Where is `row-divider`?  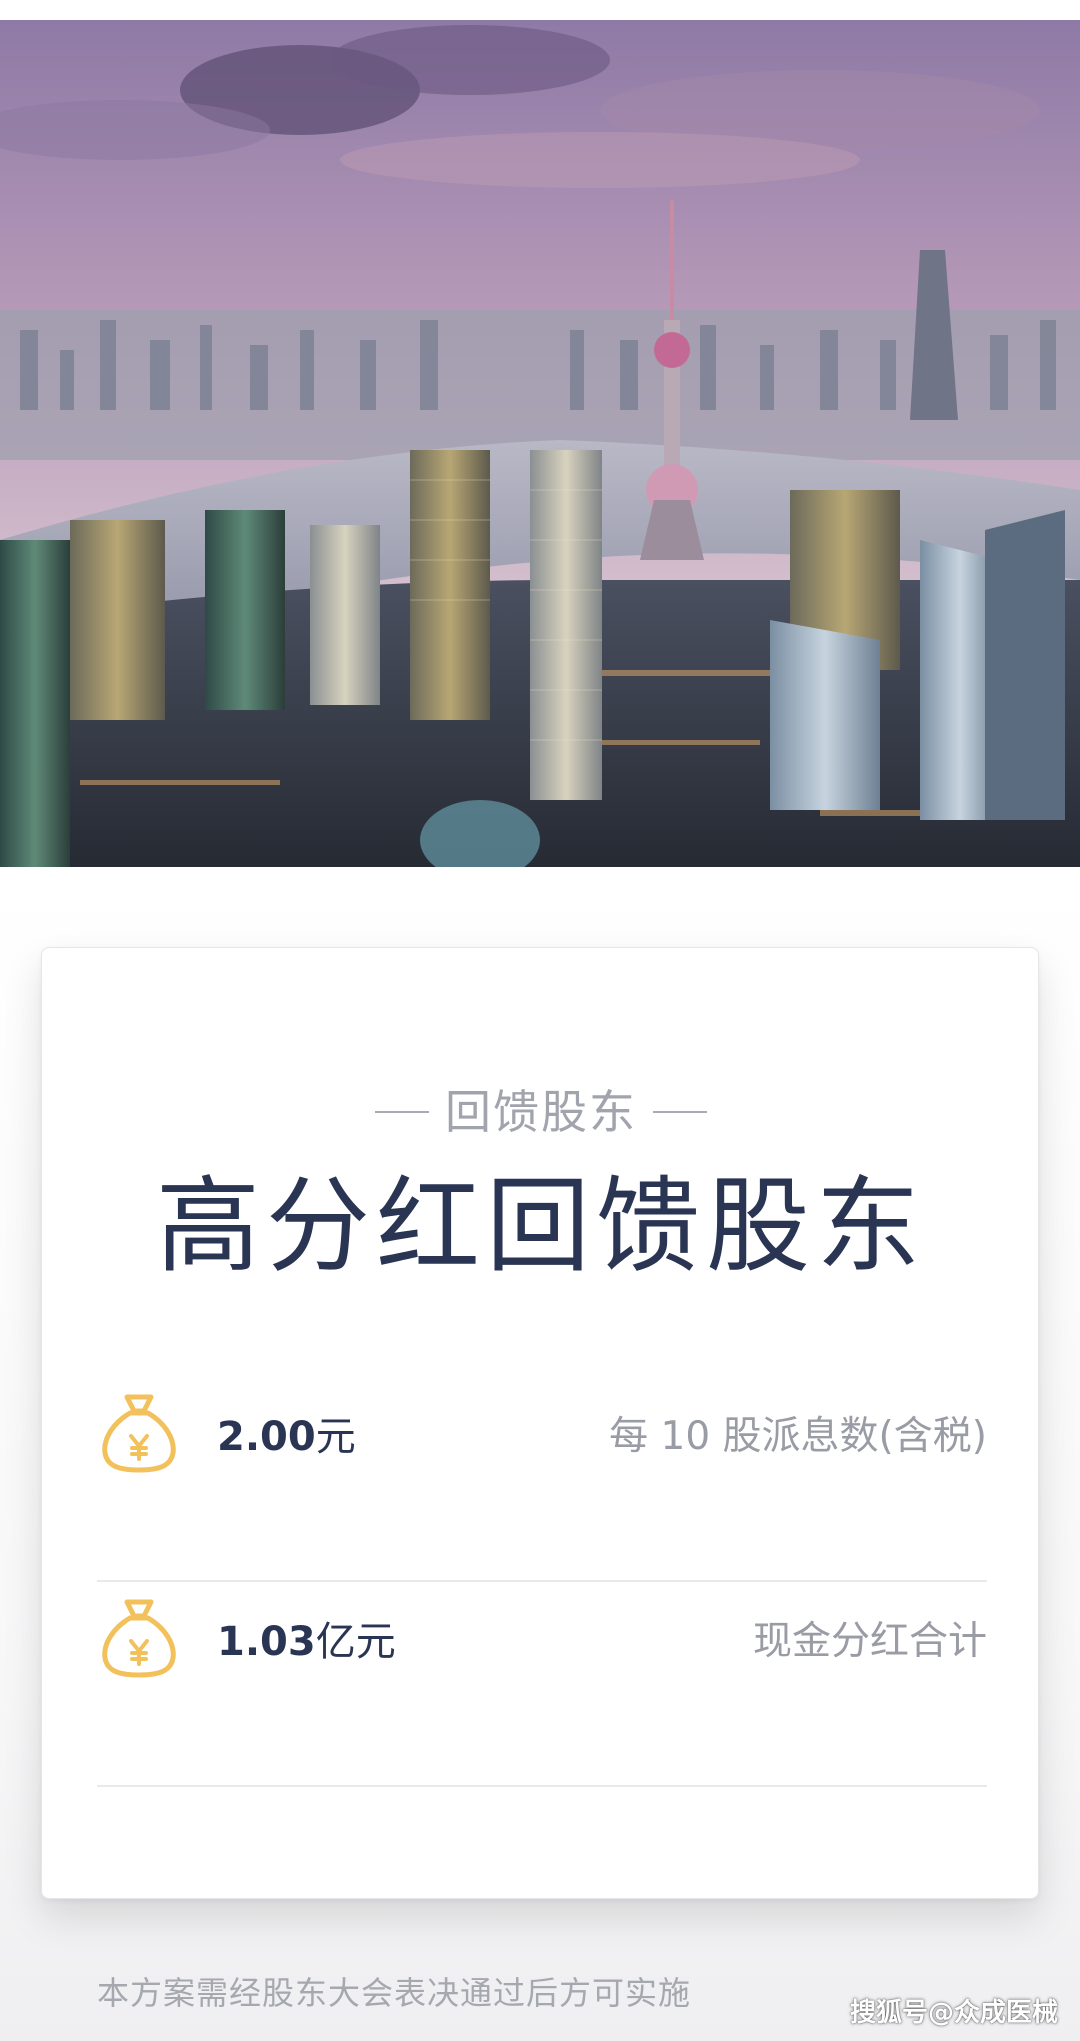 row-divider is located at coordinates (542, 1786).